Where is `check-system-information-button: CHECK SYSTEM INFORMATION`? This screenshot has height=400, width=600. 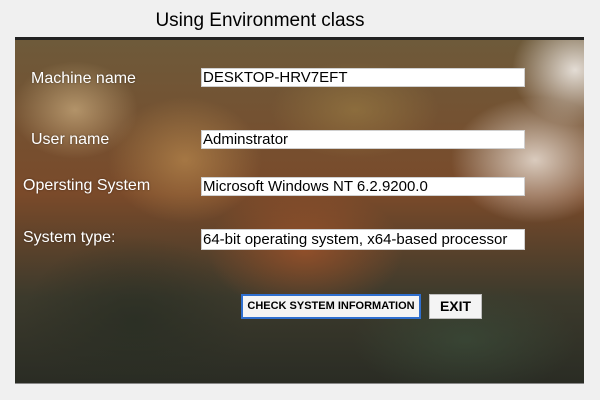
check-system-information-button: CHECK SYSTEM INFORMATION is located at coordinates (331, 306).